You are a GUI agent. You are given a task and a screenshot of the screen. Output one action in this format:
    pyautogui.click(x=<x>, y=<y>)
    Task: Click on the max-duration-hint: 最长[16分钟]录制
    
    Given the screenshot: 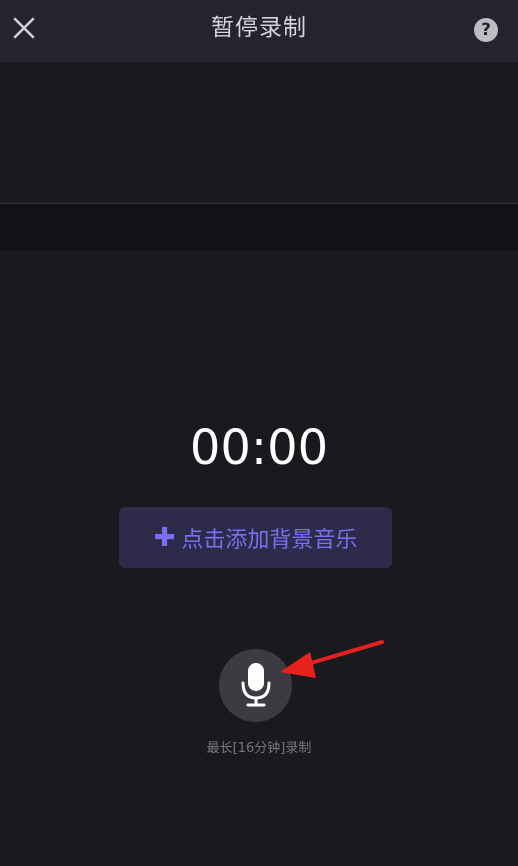 What is the action you would take?
    pyautogui.click(x=259, y=748)
    